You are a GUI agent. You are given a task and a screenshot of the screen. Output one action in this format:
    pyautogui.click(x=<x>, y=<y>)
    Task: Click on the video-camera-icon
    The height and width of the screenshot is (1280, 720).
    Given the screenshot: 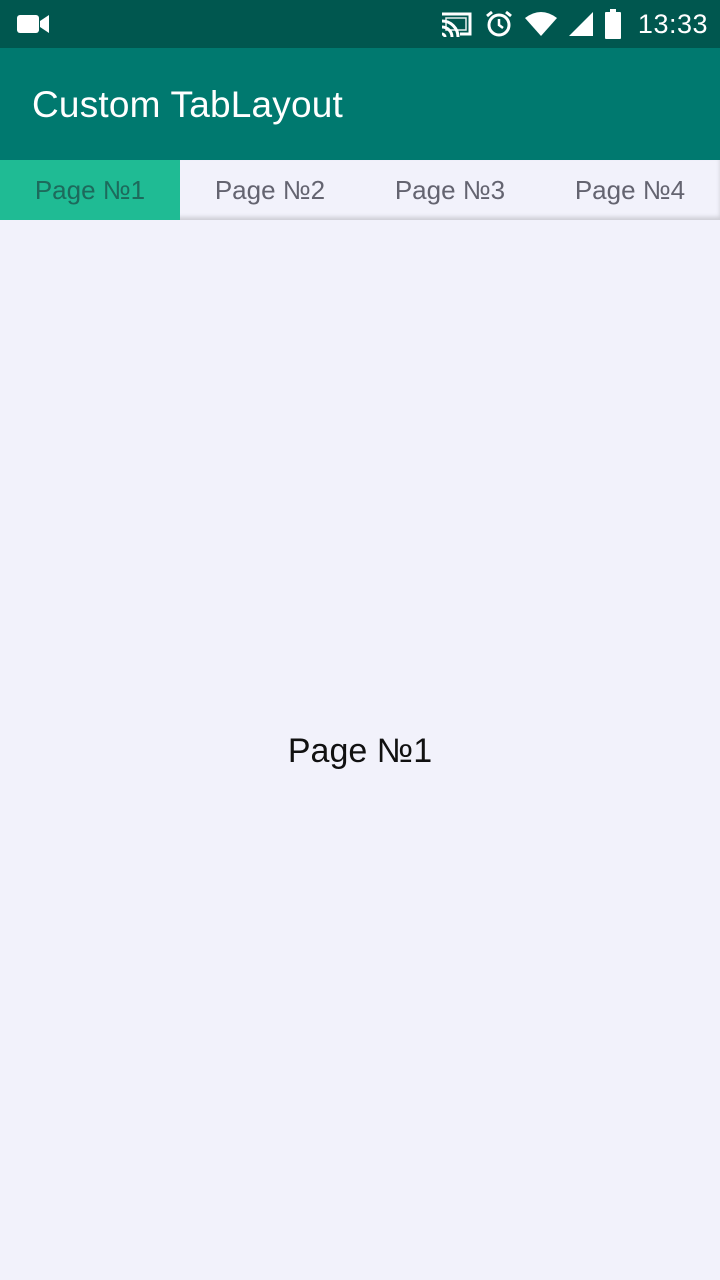 What is the action you would take?
    pyautogui.click(x=33, y=24)
    